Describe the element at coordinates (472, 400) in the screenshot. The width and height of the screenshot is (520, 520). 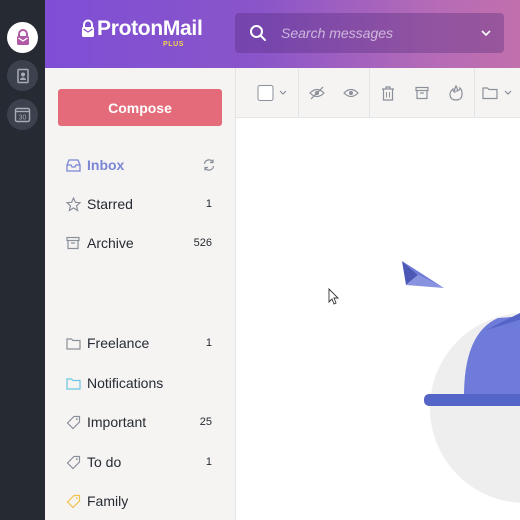
I see `mailbox-base` at that location.